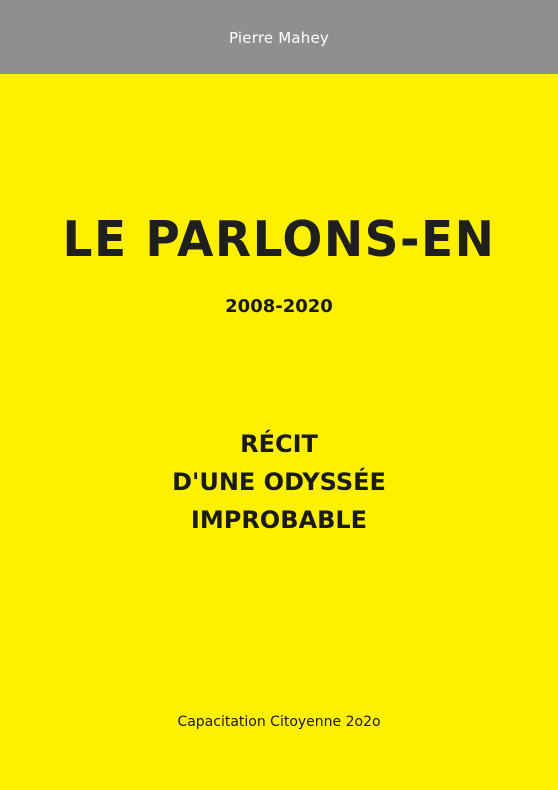  I want to click on author-bar: Pierre Mahey, so click(279, 37).